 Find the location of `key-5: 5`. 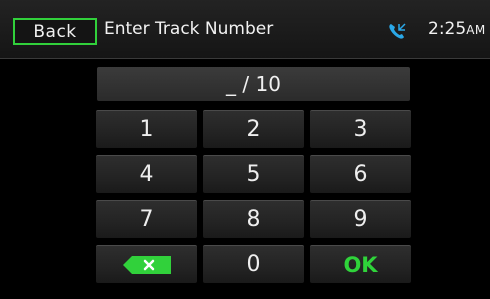

key-5: 5 is located at coordinates (253, 174).